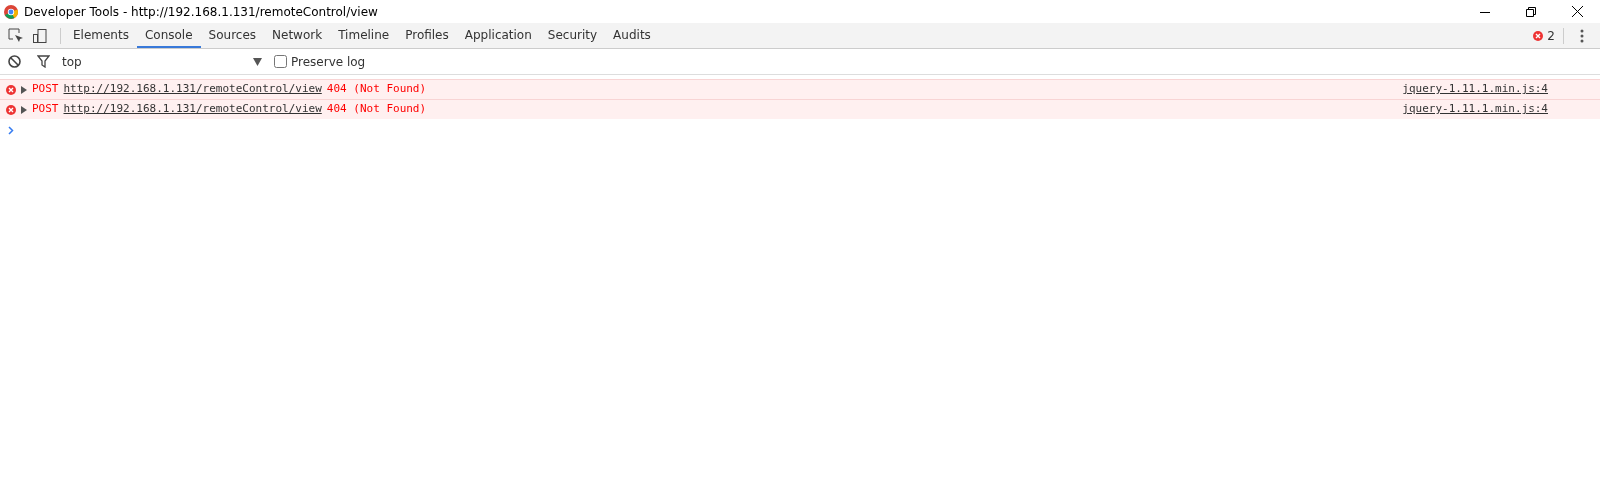 The image size is (1600, 497). What do you see at coordinates (572, 35) in the screenshot?
I see `tab: Security` at bounding box center [572, 35].